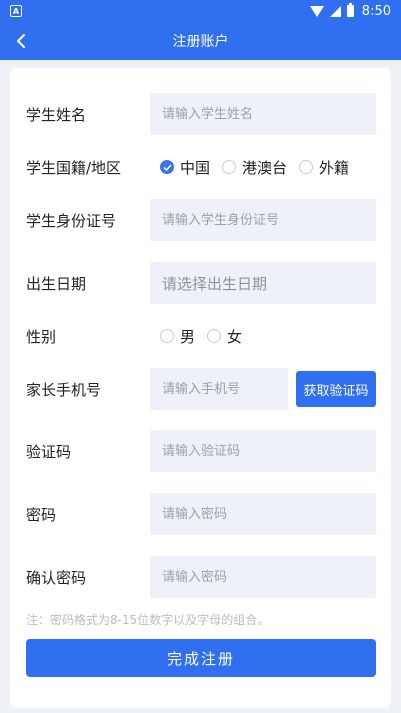 Image resolution: width=401 pixels, height=713 pixels. Describe the element at coordinates (336, 389) in the screenshot. I see `get-code-button: 获取验证码` at that location.